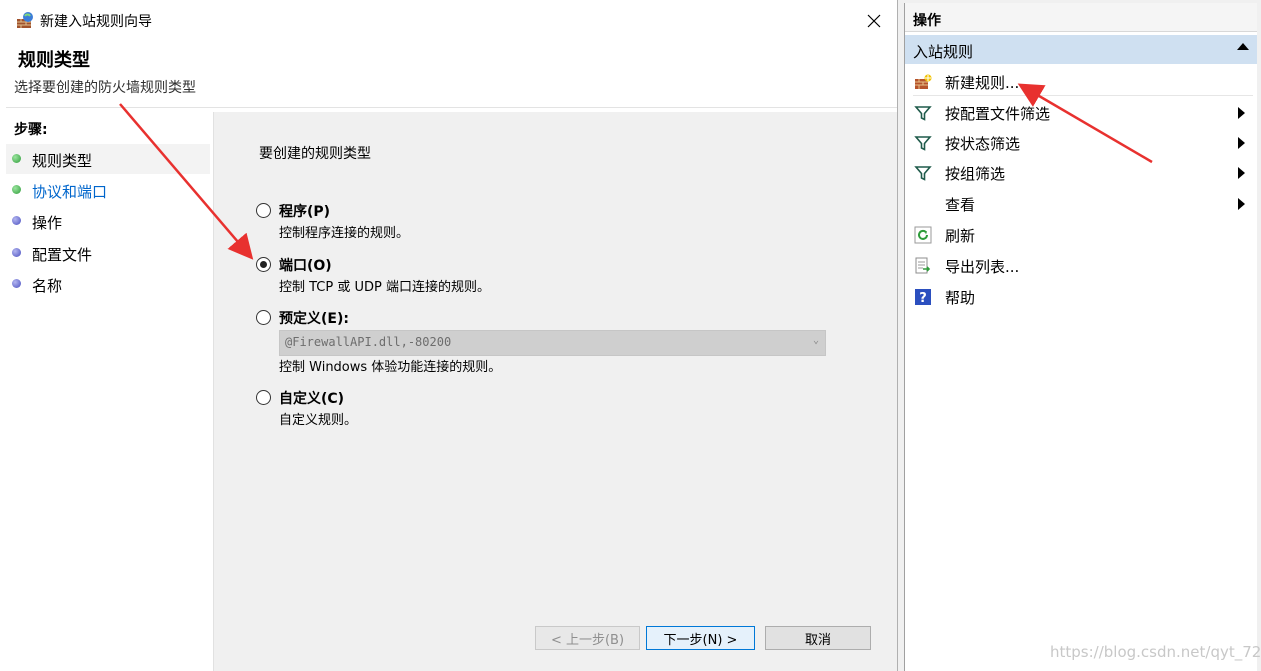 The height and width of the screenshot is (671, 1261). Describe the element at coordinates (47, 286) in the screenshot. I see `step-label: 名称` at that location.